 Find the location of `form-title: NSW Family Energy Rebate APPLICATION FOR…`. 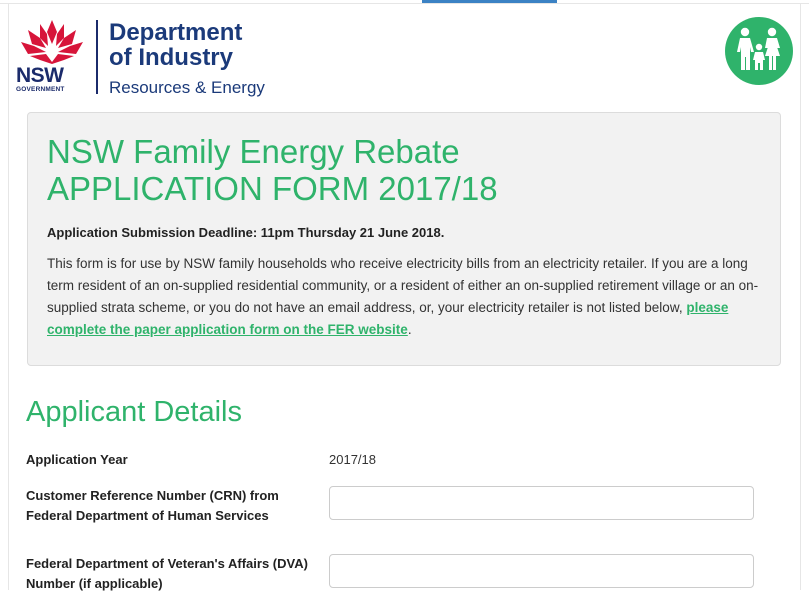

form-title: NSW Family Energy Rebate APPLICATION FOR… is located at coordinates (272, 170).